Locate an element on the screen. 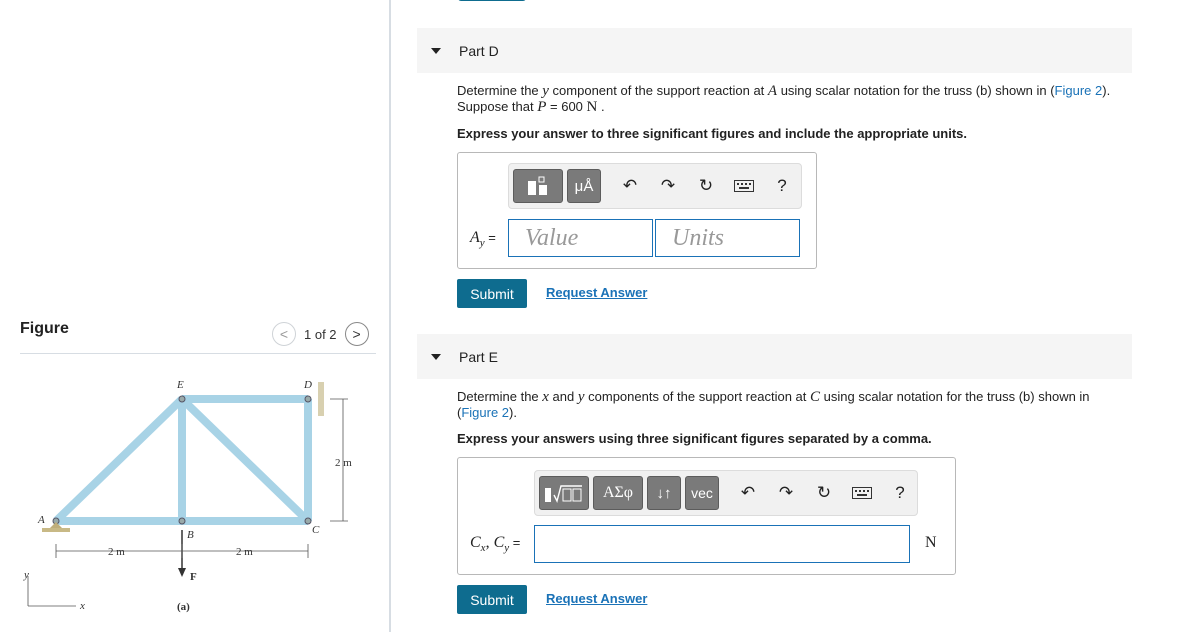  coordinate-axes is located at coordinates (51, 591).